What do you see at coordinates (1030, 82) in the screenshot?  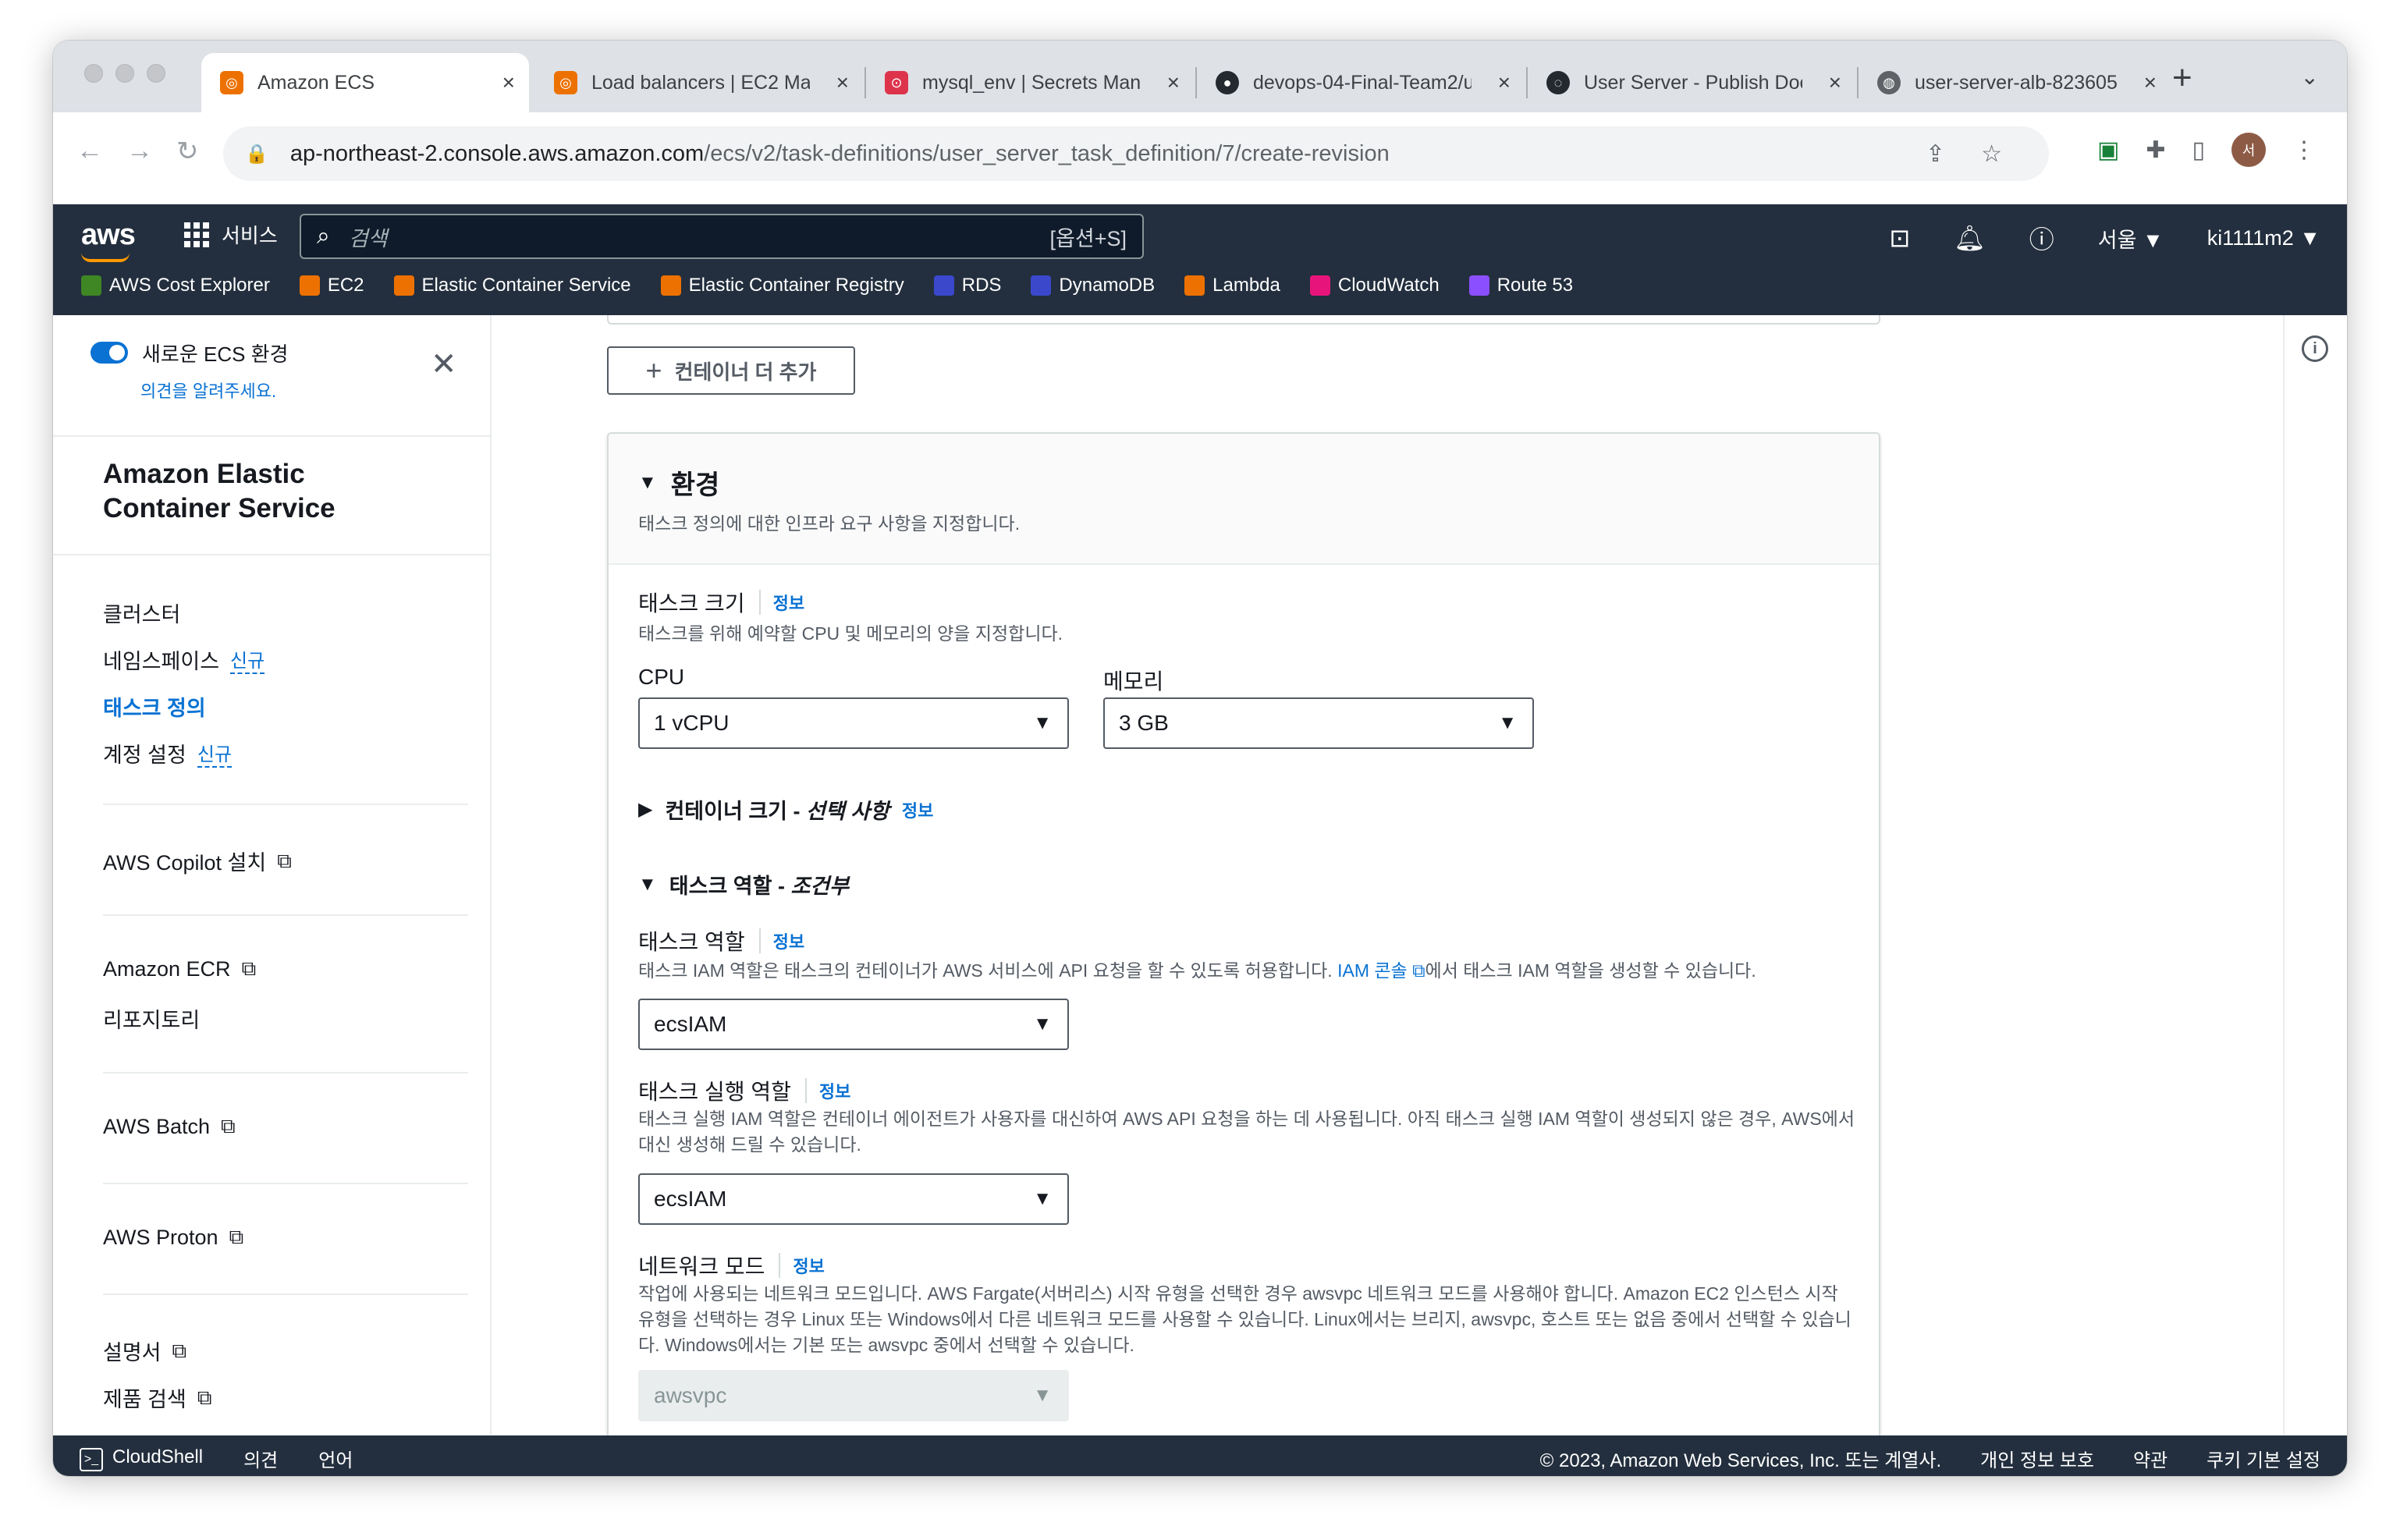 I see `browser-tab-secrets-manager: ⊙ mysql_env | Secrets Man ×` at bounding box center [1030, 82].